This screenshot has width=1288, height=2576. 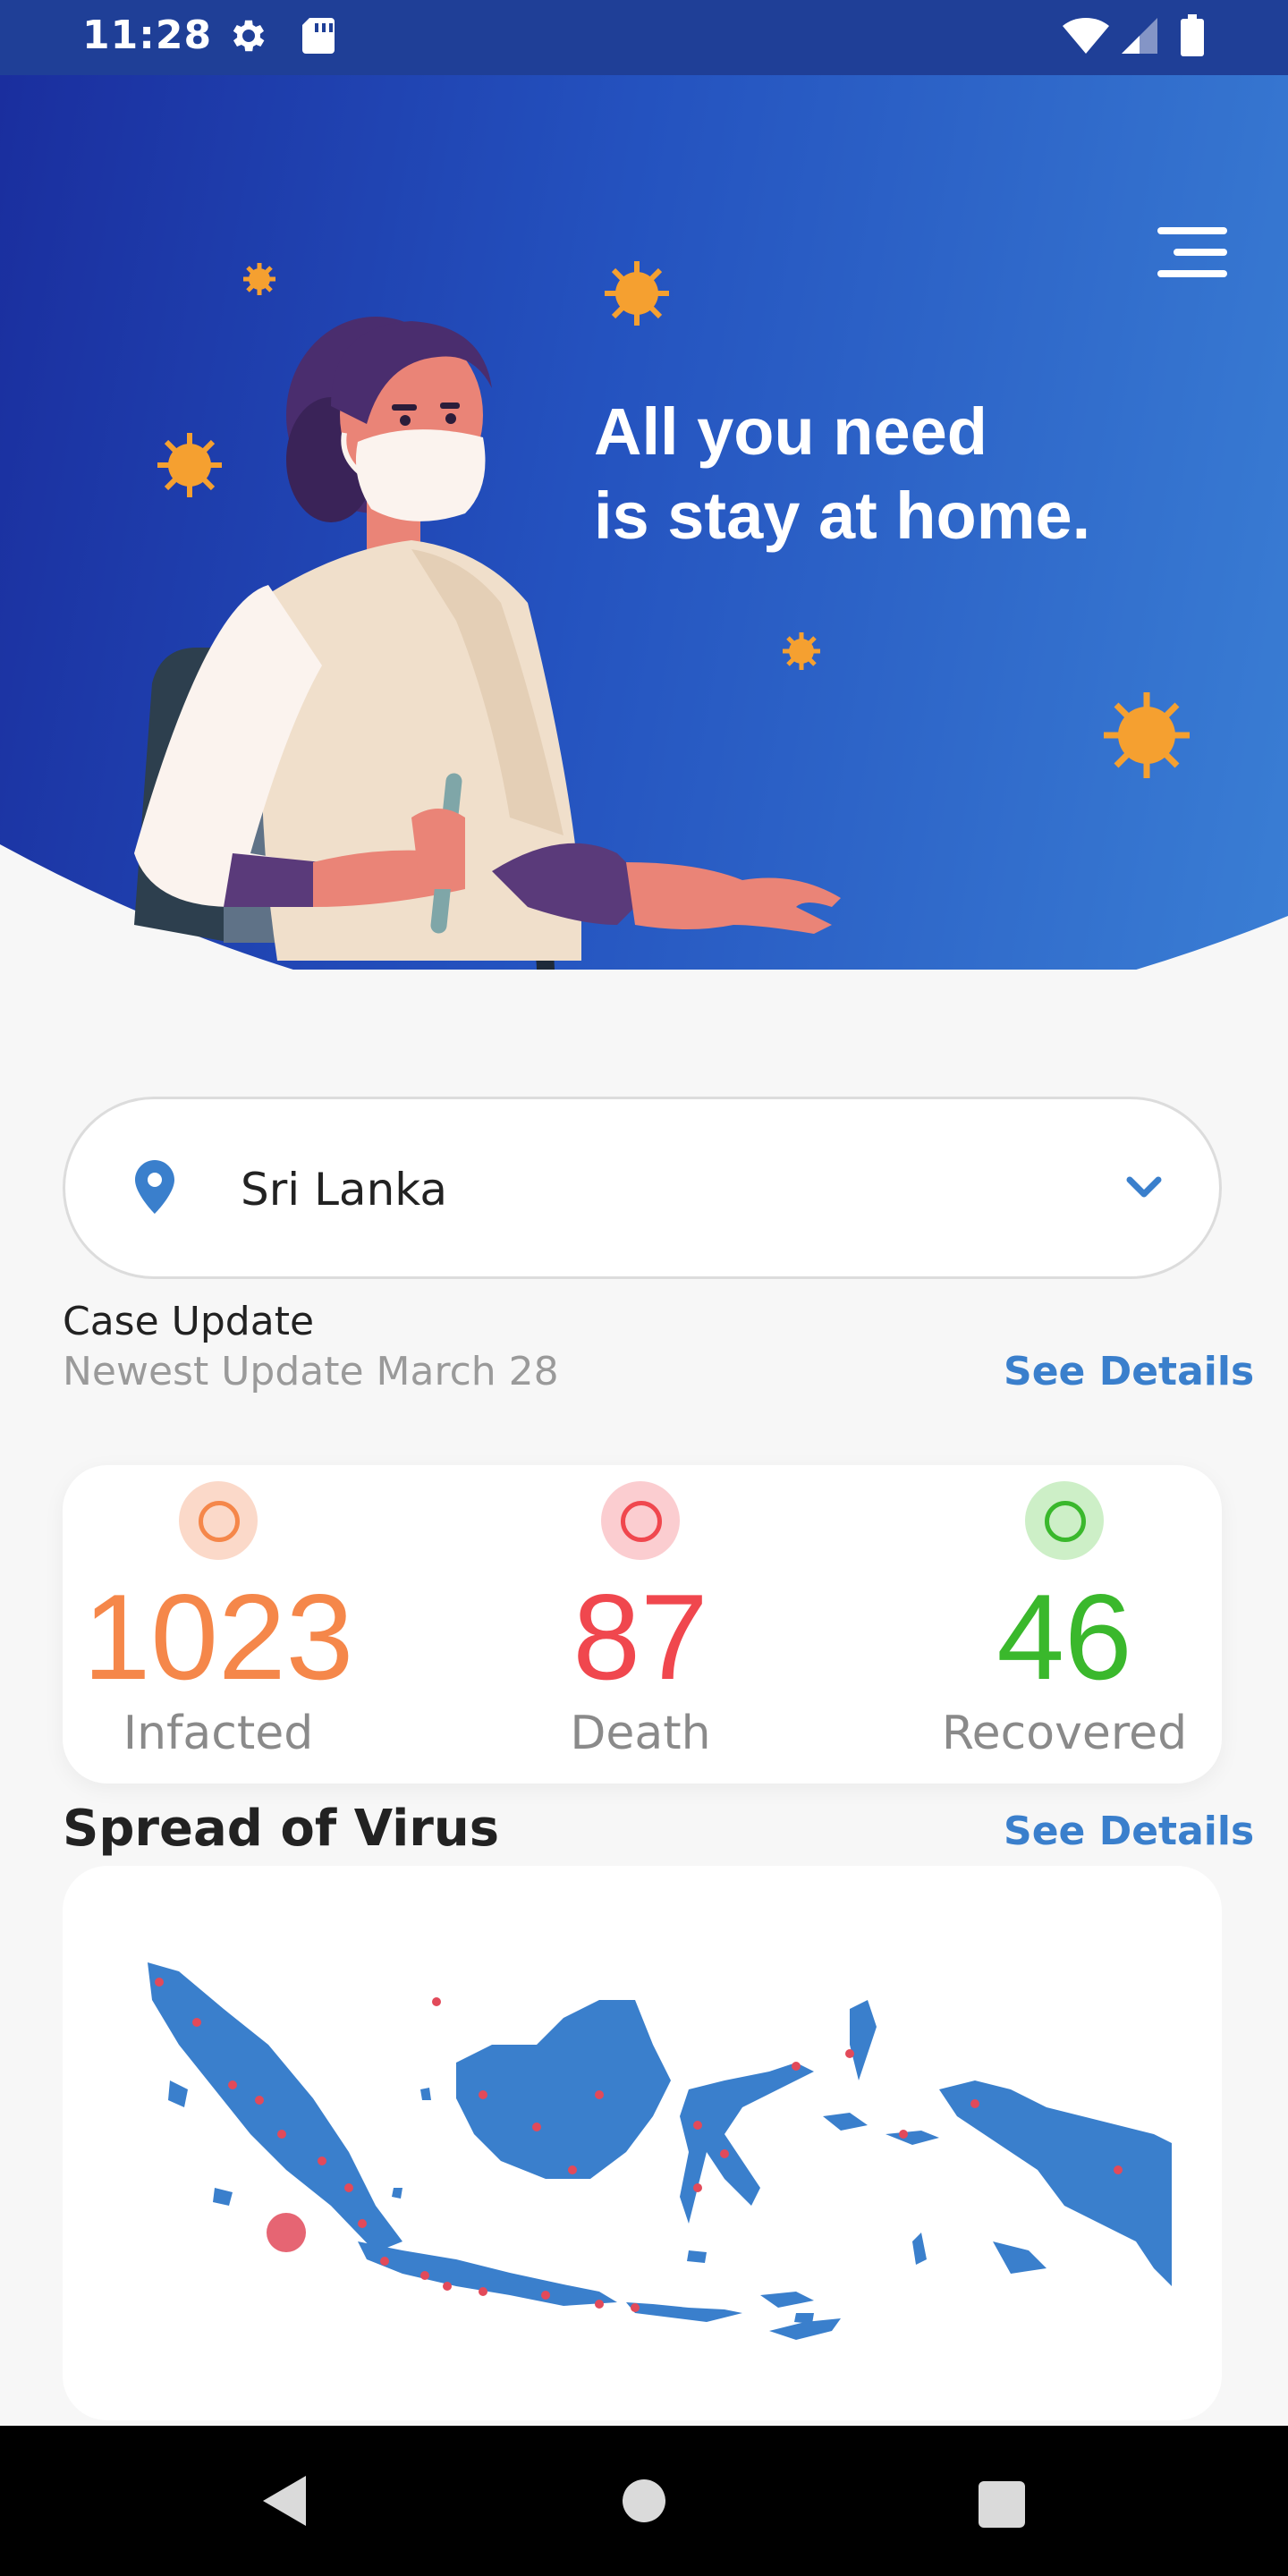 I want to click on headline-line-1: All you need, so click(x=790, y=431).